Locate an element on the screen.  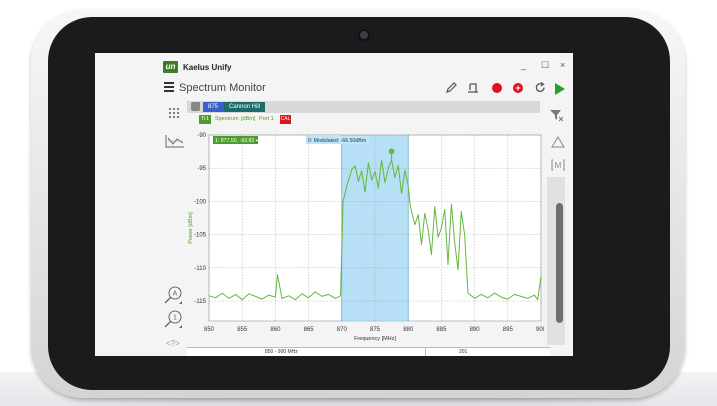
x-tick-label: 860 is located at coordinates (275, 330).